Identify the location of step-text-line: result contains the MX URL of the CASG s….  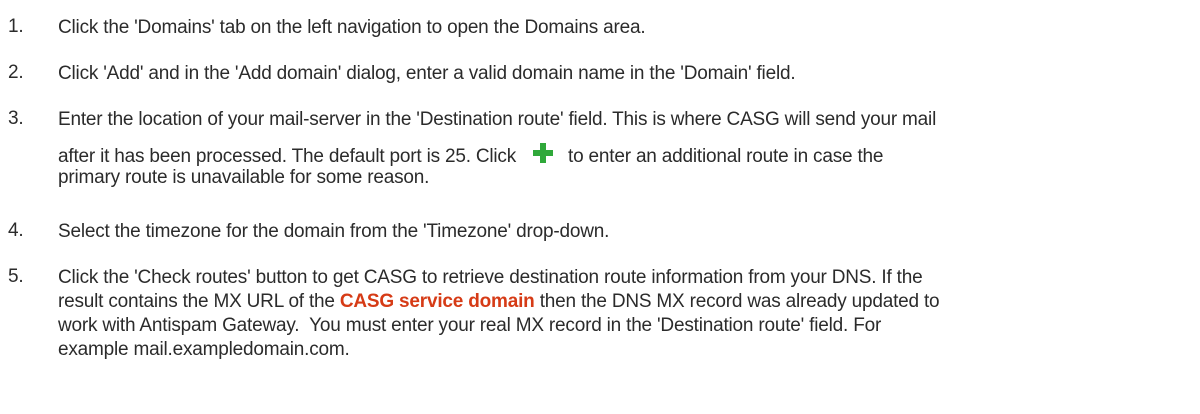
(626, 302).